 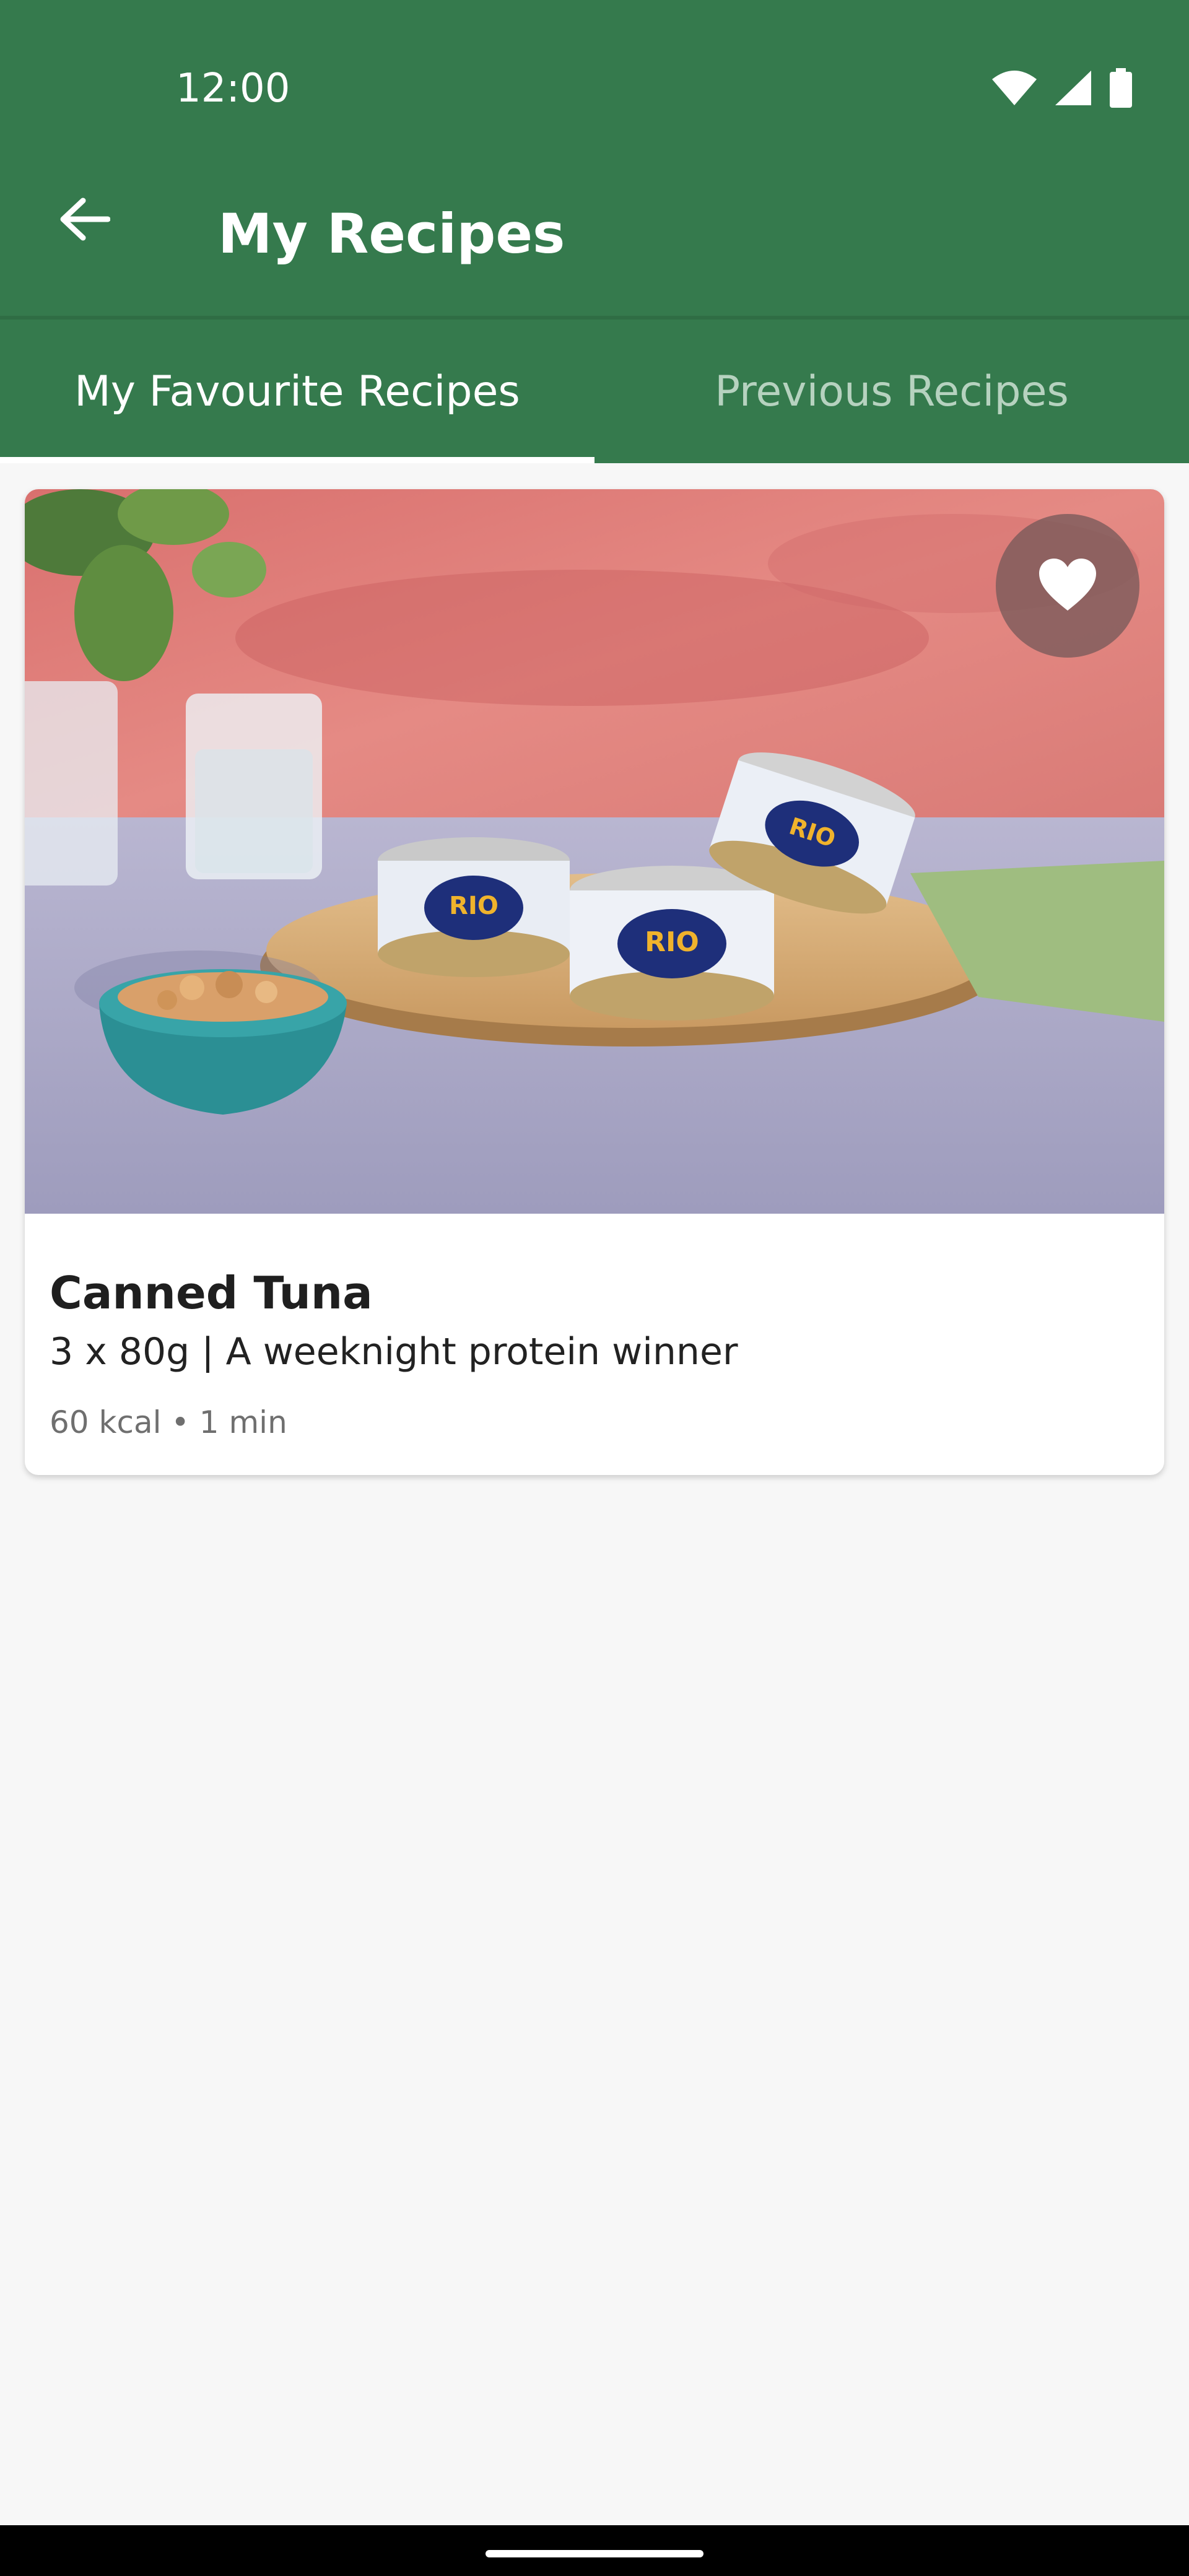 I want to click on page-title: My Recipes, so click(x=391, y=234).